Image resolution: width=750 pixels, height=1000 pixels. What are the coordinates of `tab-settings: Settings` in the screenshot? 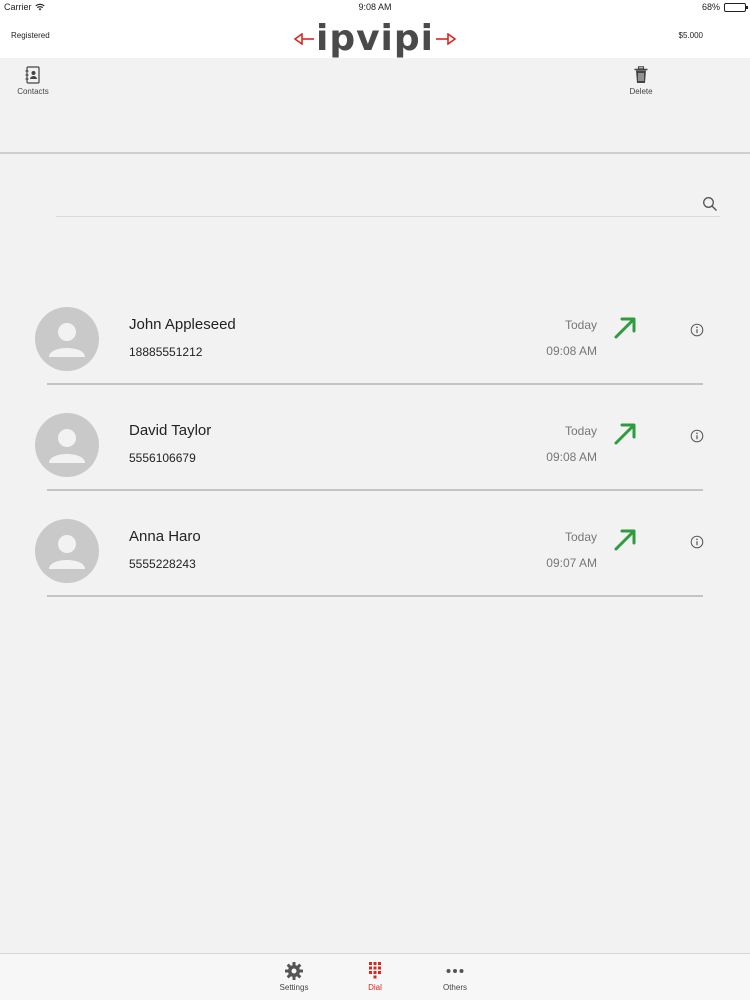 It's located at (294, 976).